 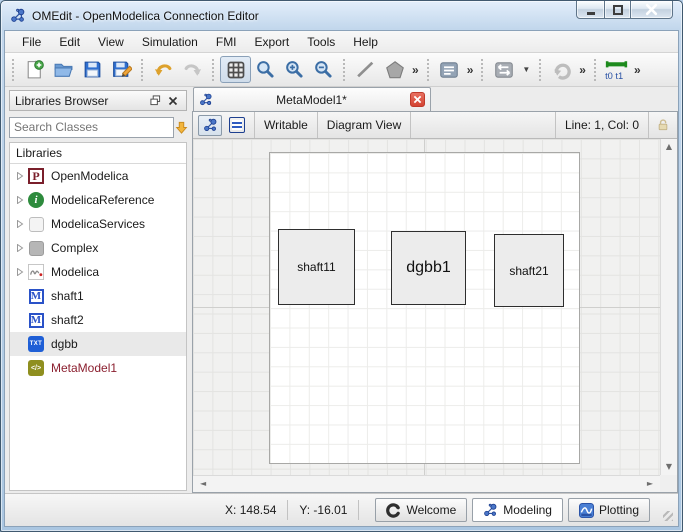 I want to click on diagram-view-button, so click(x=210, y=125).